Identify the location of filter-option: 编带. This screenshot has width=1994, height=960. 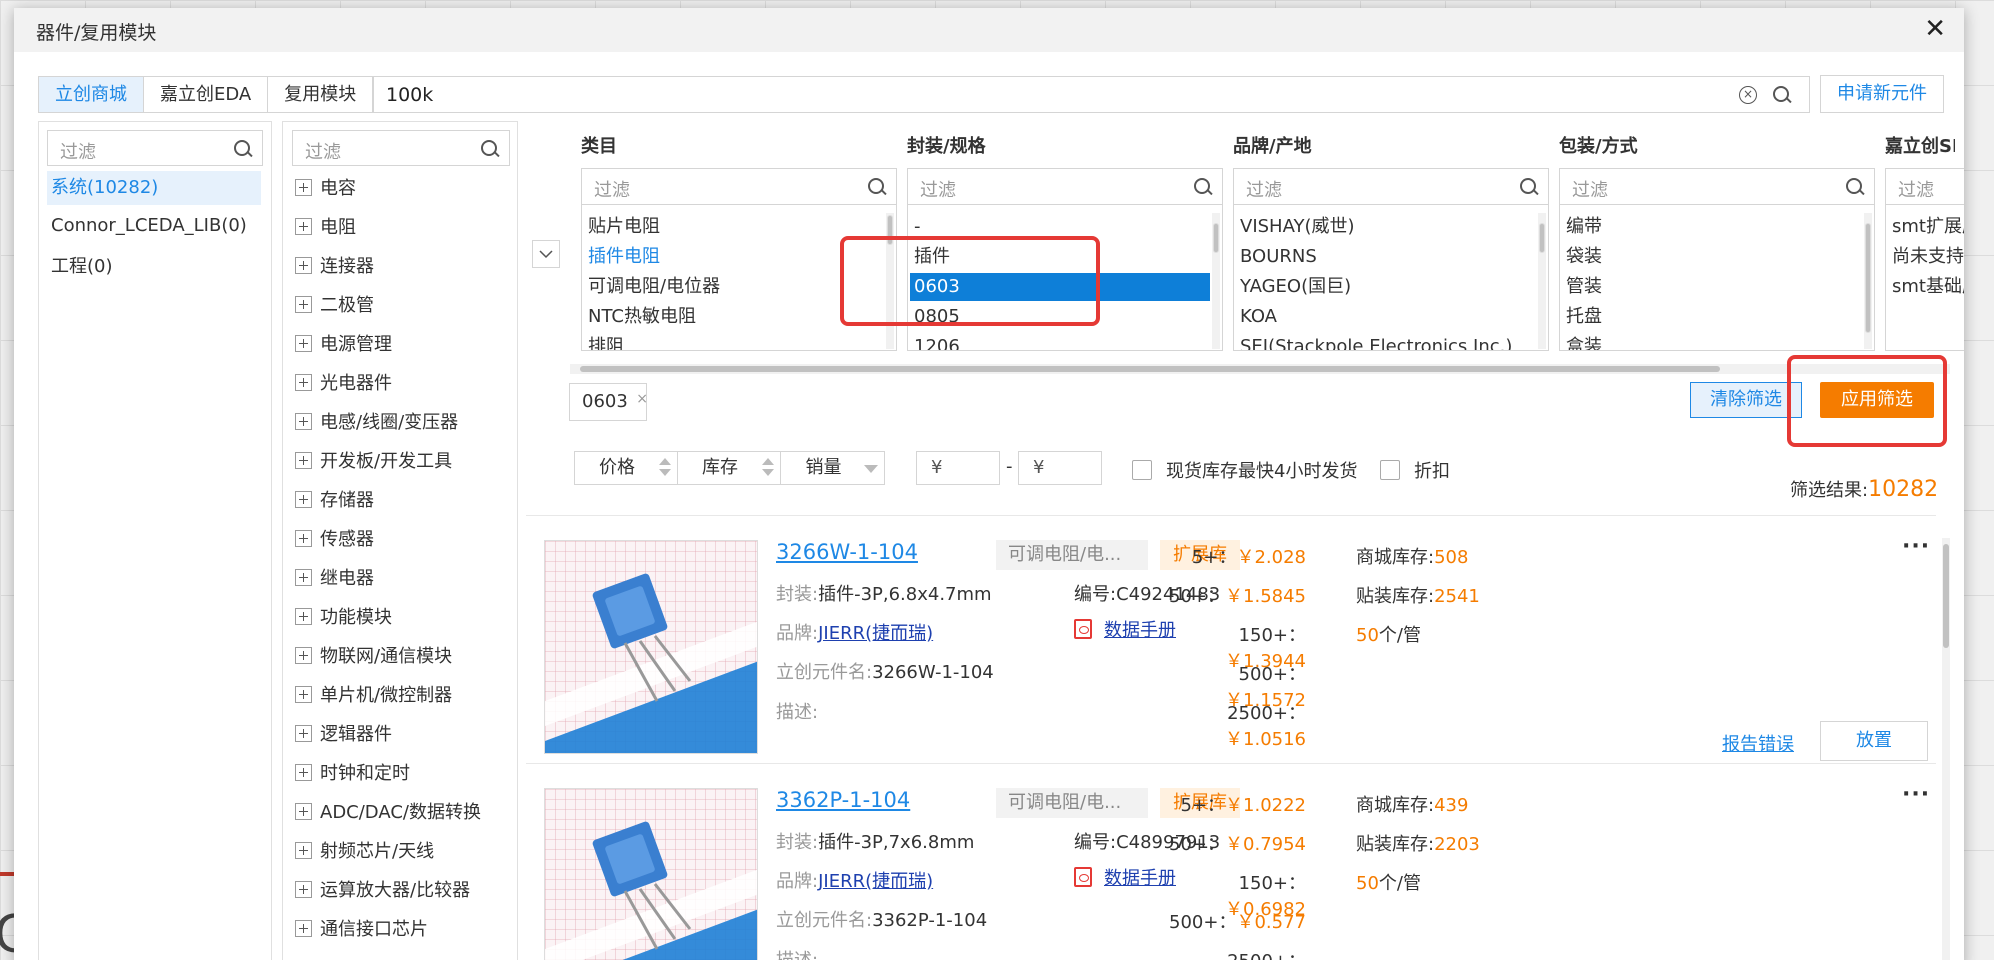
(1584, 227).